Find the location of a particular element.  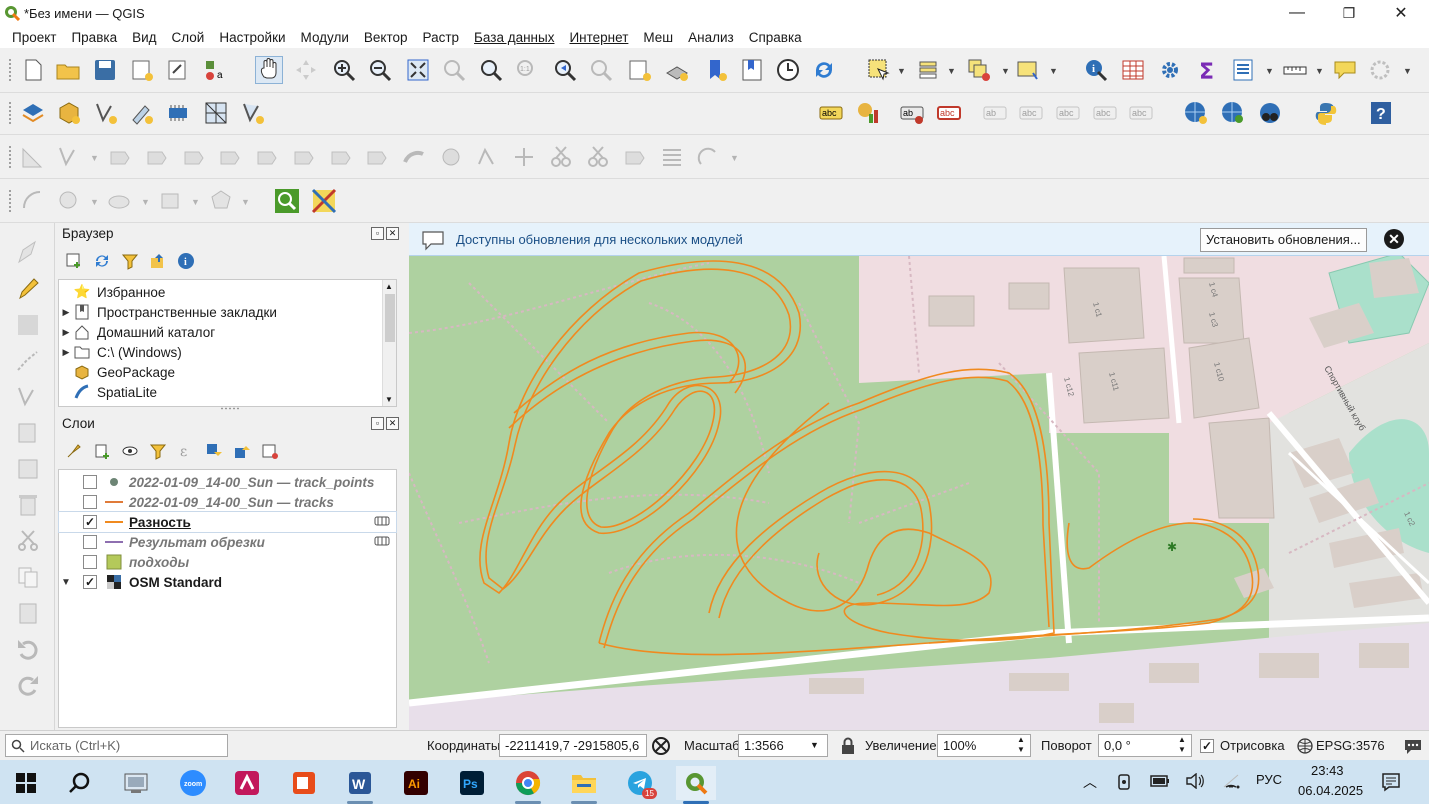

move-feature-icon is located at coordinates (120, 157).